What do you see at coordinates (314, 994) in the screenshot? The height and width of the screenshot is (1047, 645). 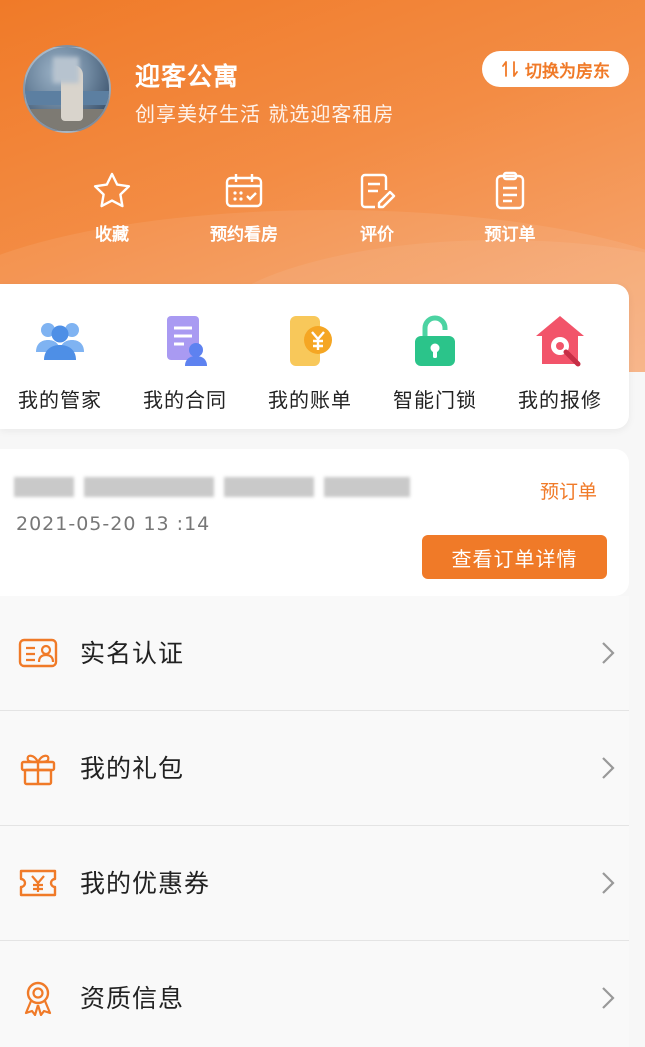 I see `menu-item-qualification: 资质信息` at bounding box center [314, 994].